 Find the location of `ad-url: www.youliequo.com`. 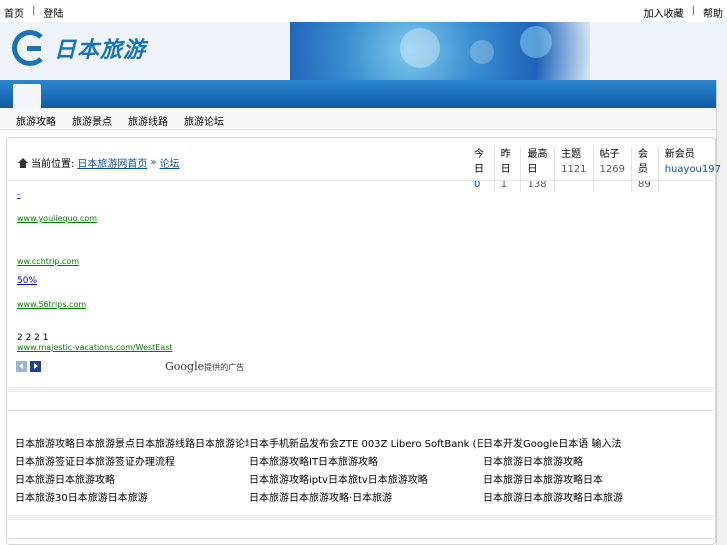

ad-url: www.youliequo.com is located at coordinates (177, 218).